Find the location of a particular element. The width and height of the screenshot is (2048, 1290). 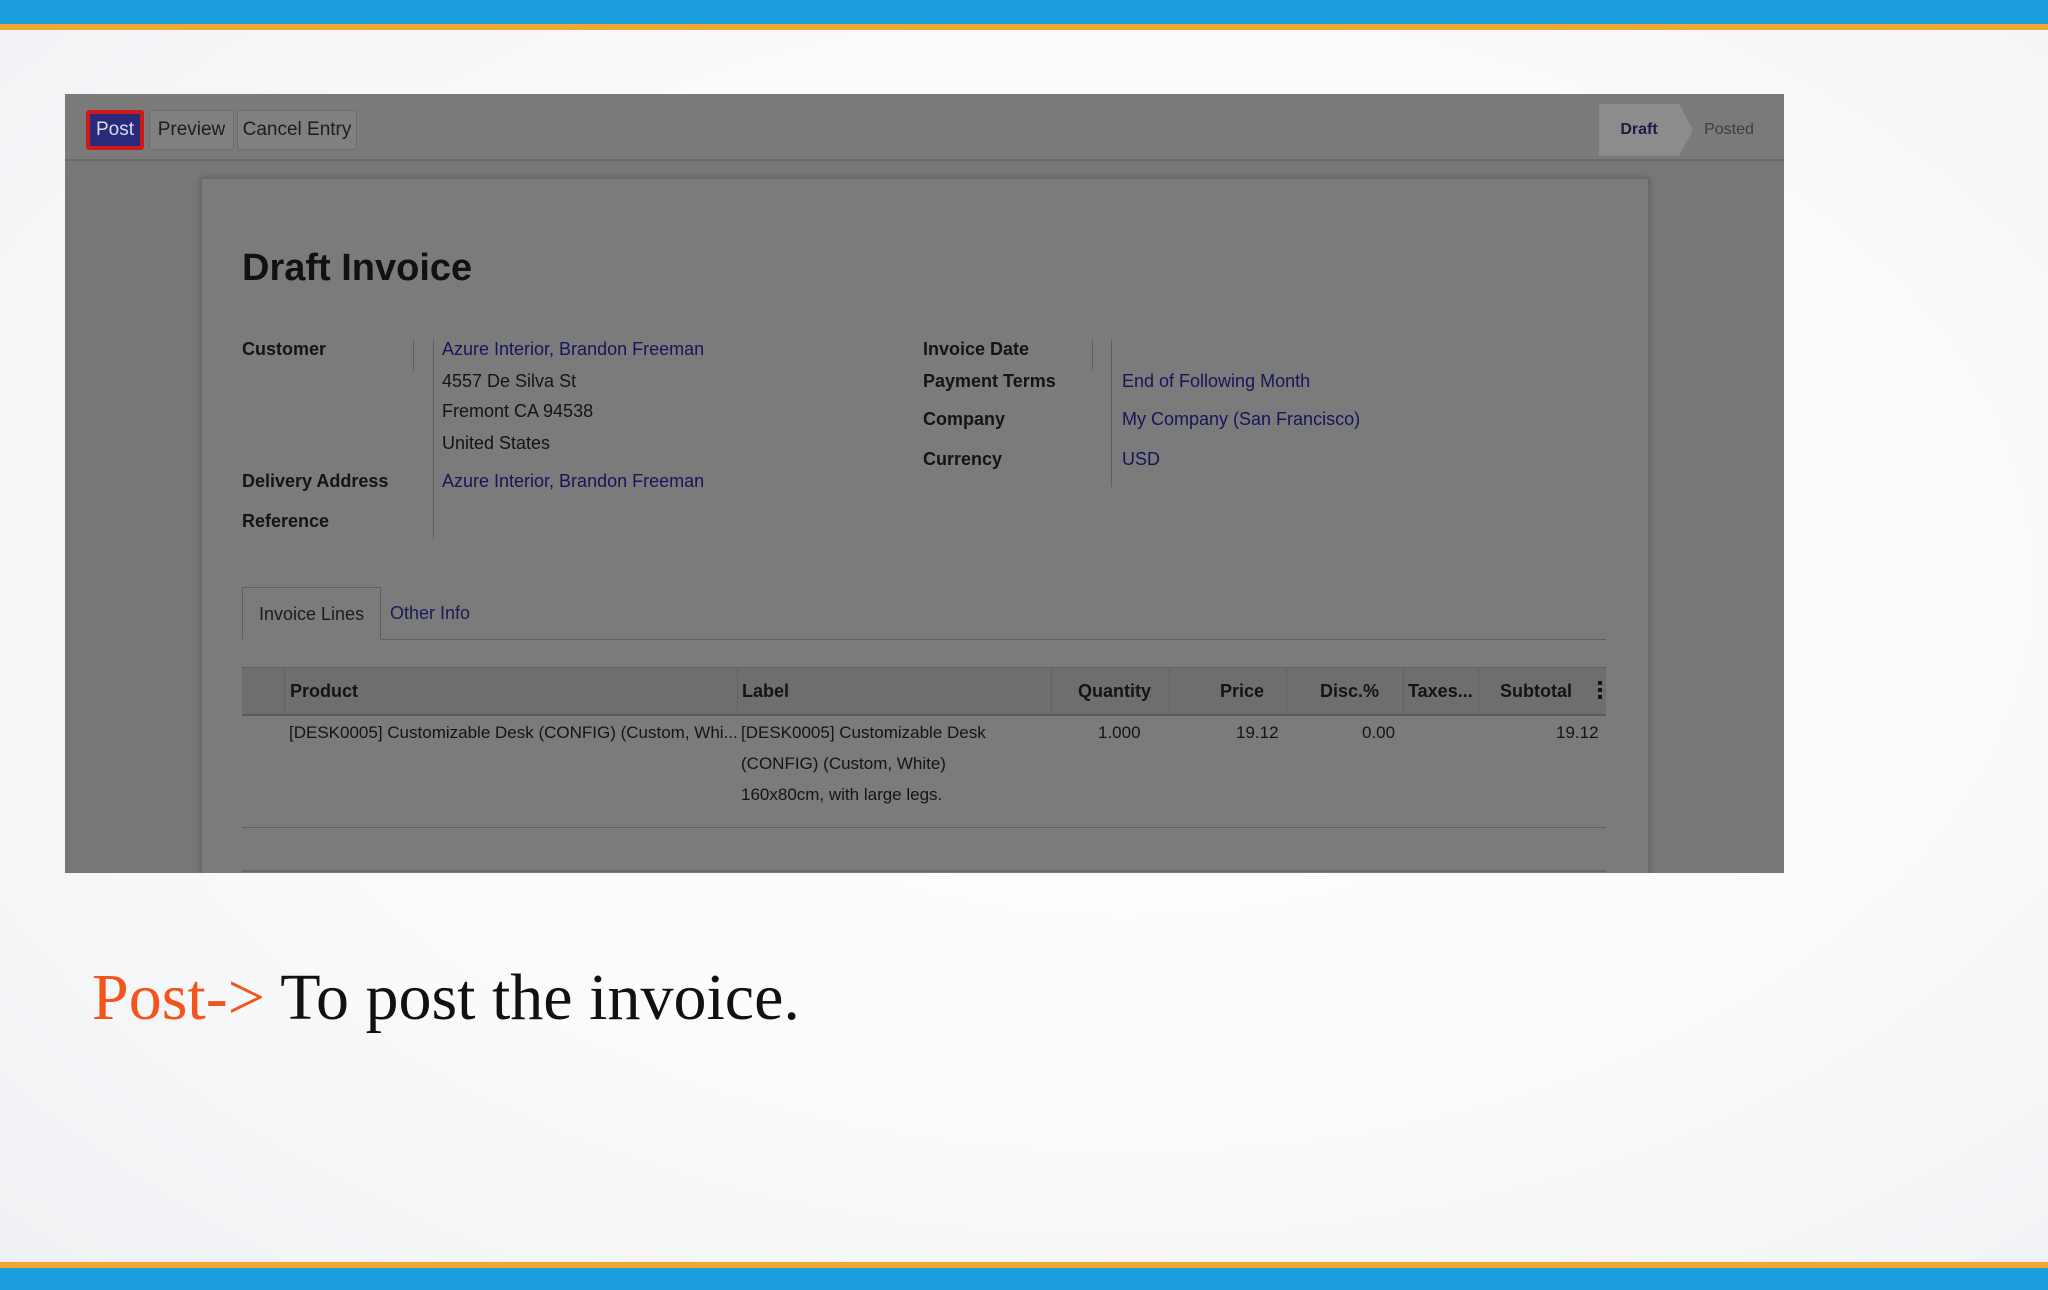

caption-keyword: Post-> is located at coordinates (178, 997).